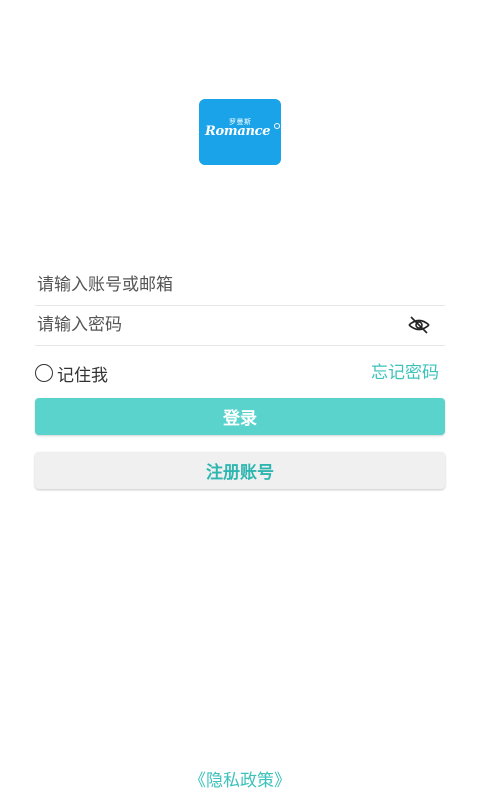  What do you see at coordinates (405, 373) in the screenshot?
I see `forgot-password-link: 忘记密码` at bounding box center [405, 373].